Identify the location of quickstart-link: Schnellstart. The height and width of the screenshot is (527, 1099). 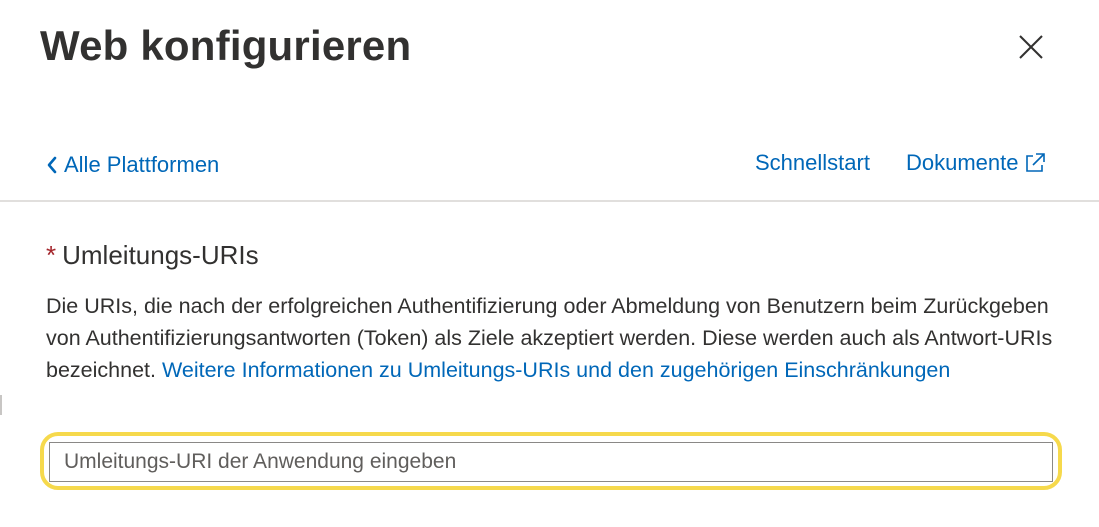
(812, 163).